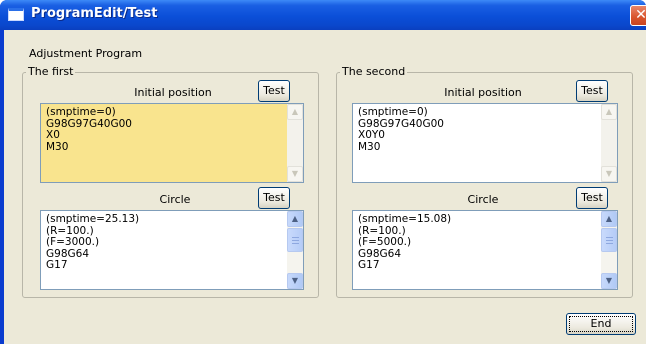 The width and height of the screenshot is (646, 344). I want to click on group-legend: The second, so click(374, 71).